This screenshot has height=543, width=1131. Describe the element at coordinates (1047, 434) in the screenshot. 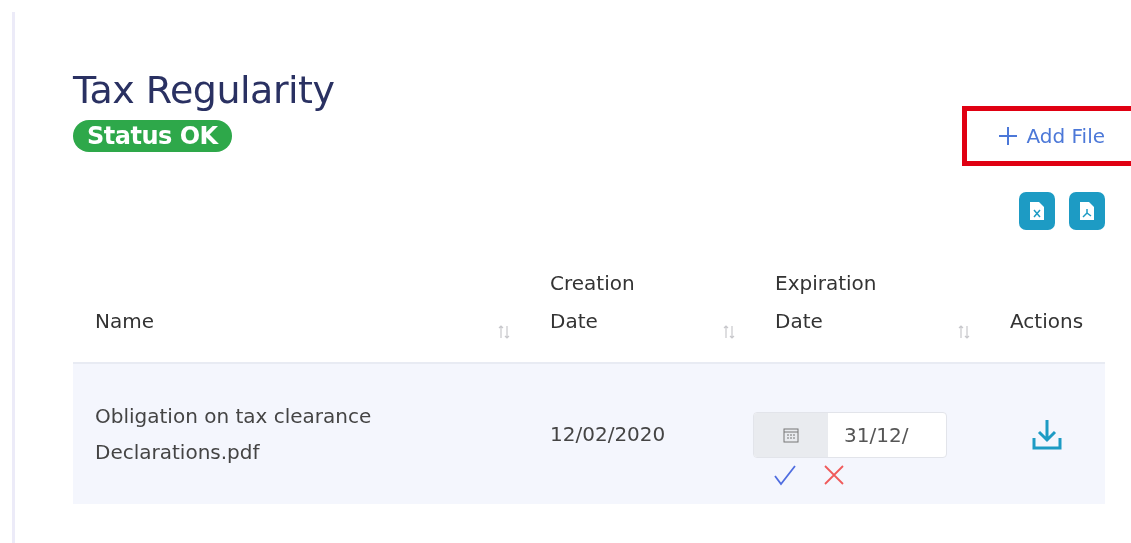

I see `download-icon` at that location.